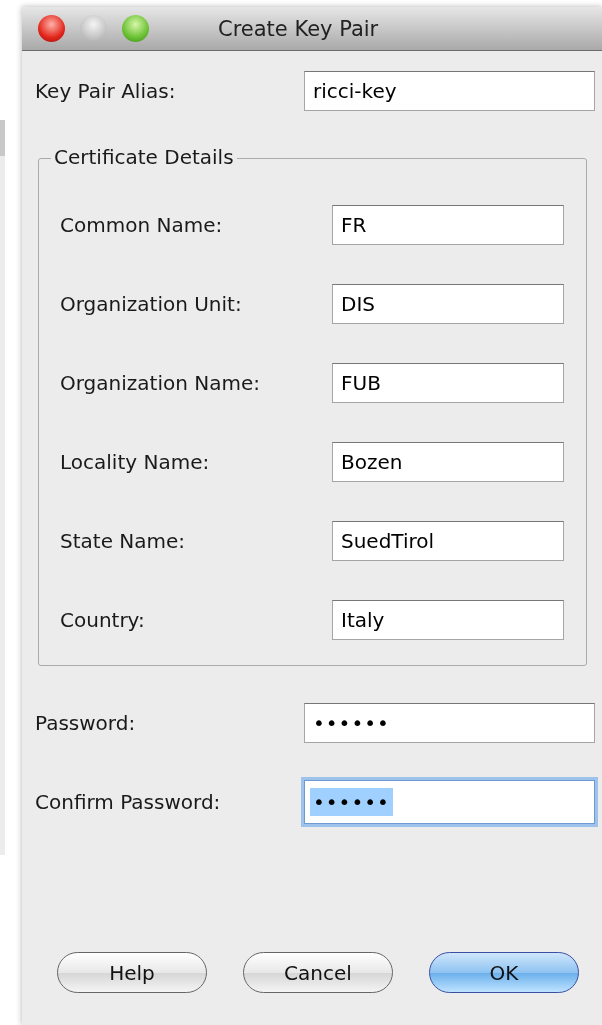  I want to click on field-label: Key Pair Alias:, so click(105, 91).